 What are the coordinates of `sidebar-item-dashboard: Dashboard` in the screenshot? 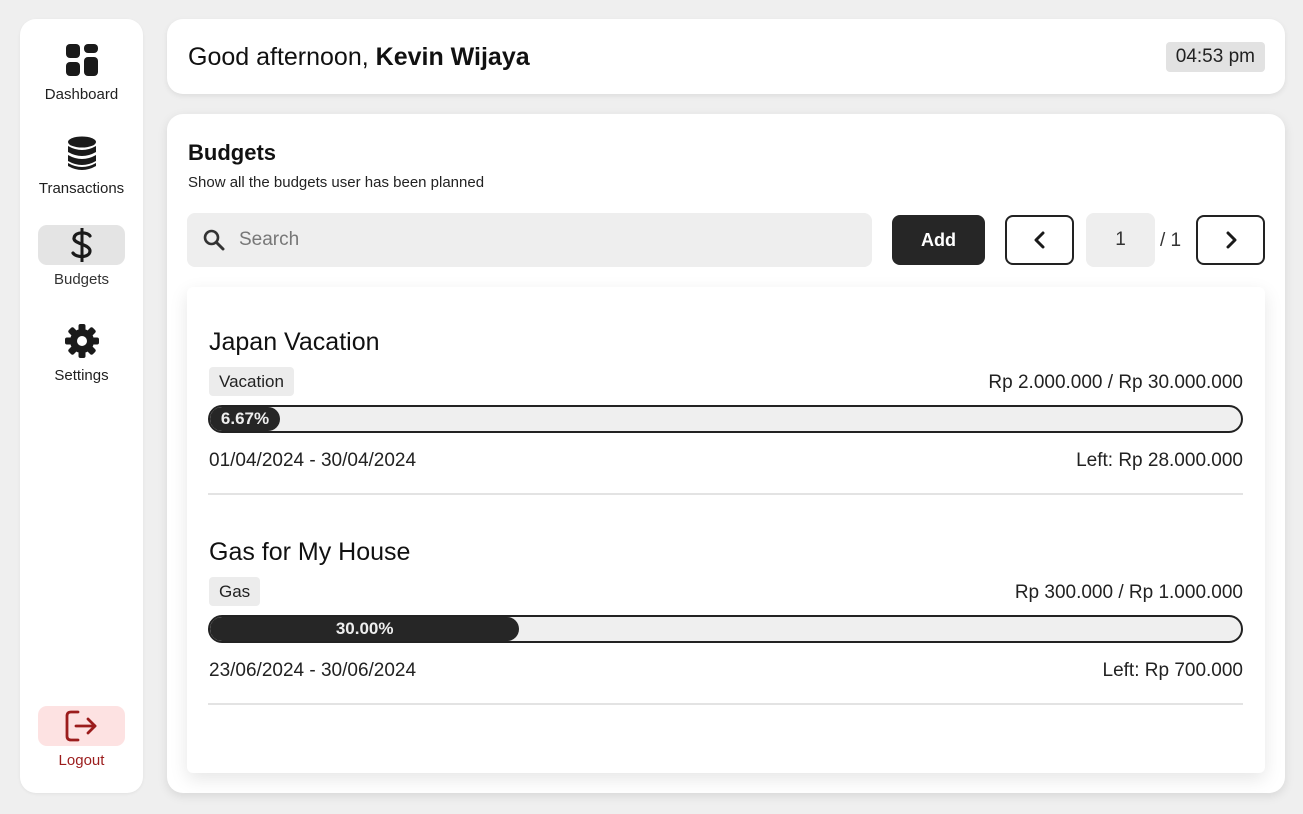 It's located at (81, 71).